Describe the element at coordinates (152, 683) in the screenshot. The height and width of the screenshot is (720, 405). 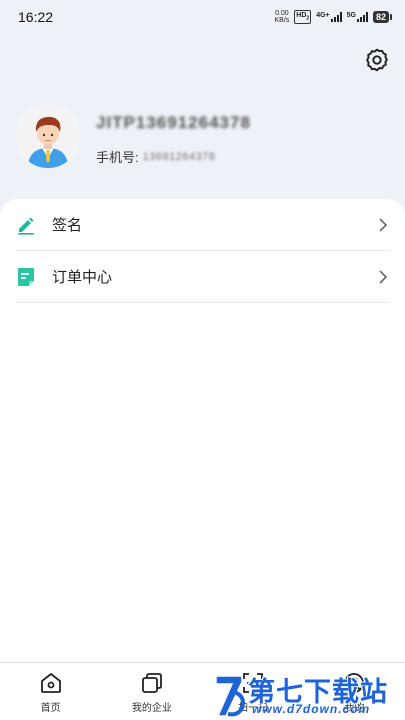
I see `layers-icon` at that location.